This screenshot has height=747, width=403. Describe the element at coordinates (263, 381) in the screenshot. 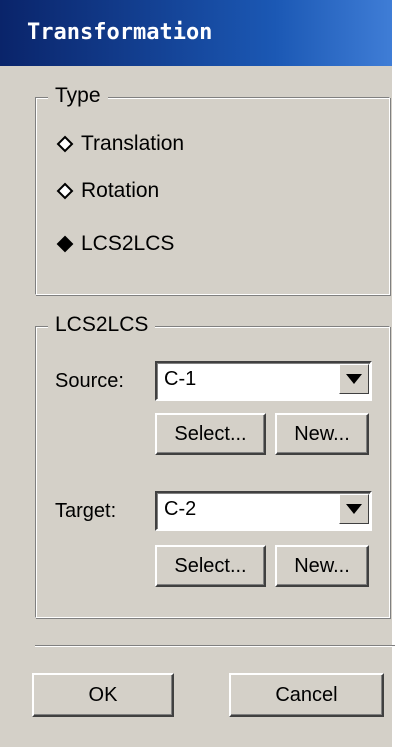

I see `source-combobox: C-1` at that location.